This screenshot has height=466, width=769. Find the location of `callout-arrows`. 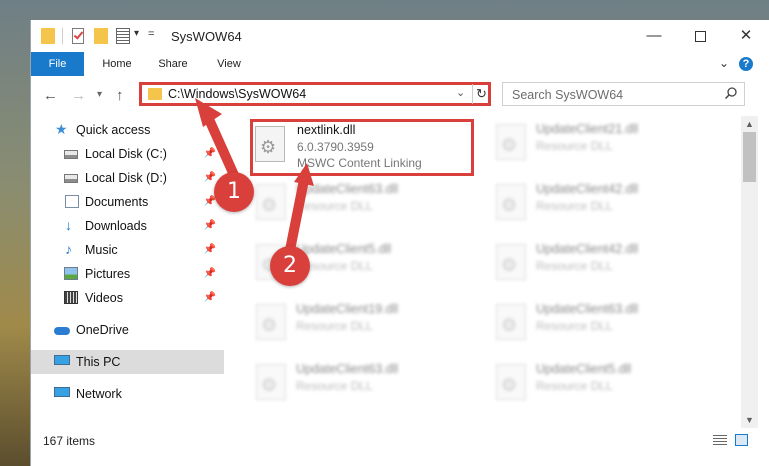

callout-arrows is located at coordinates (254, 176).